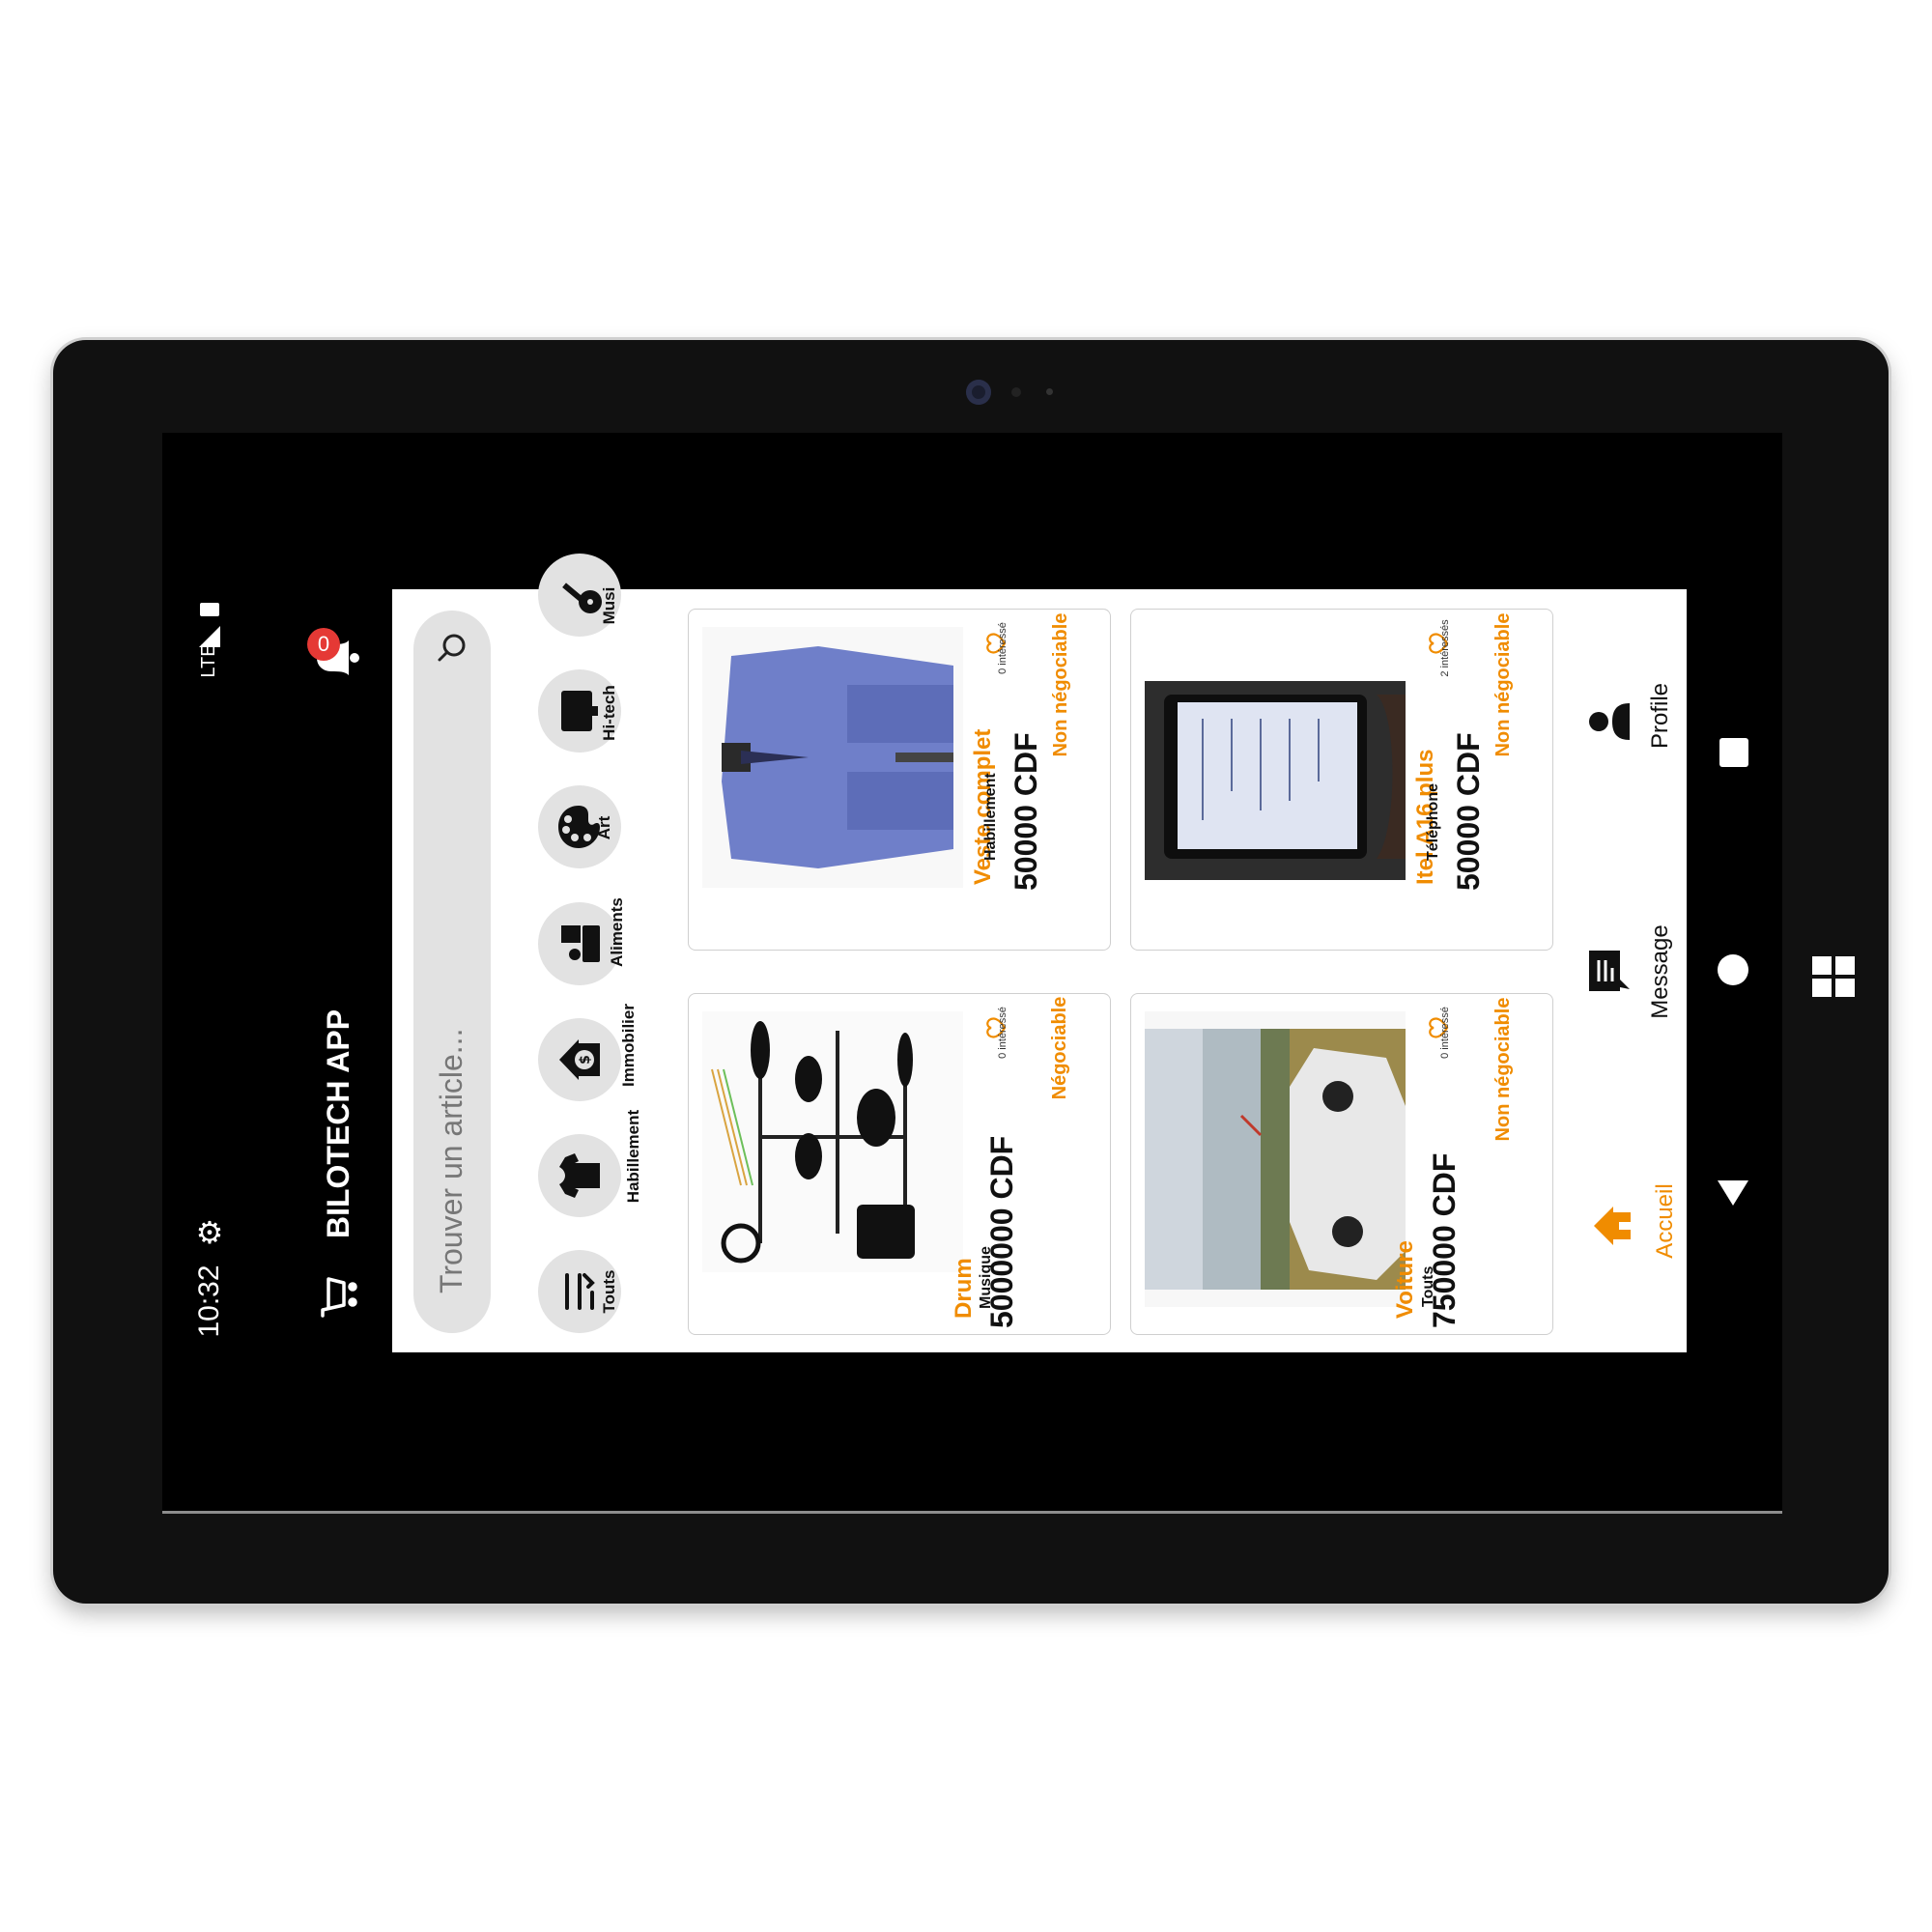  I want to click on back-button, so click(1733, 1193).